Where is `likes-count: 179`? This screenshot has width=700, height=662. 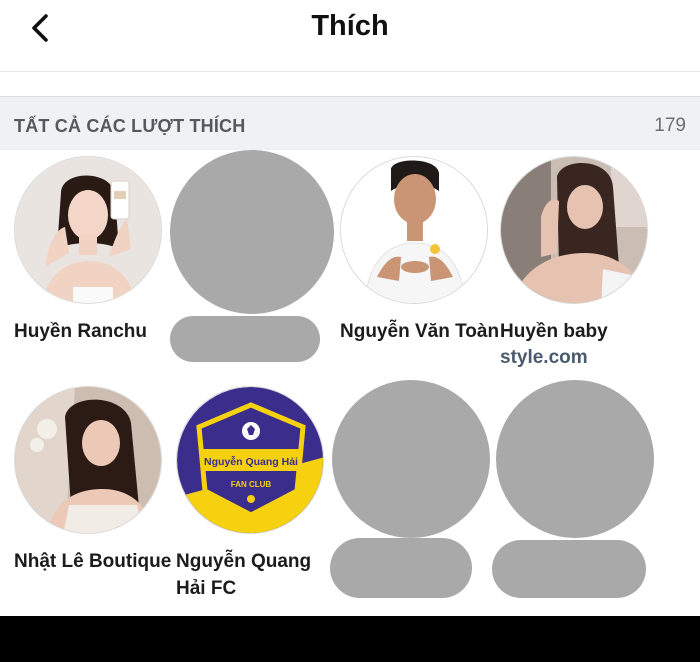
likes-count: 179 is located at coordinates (670, 125).